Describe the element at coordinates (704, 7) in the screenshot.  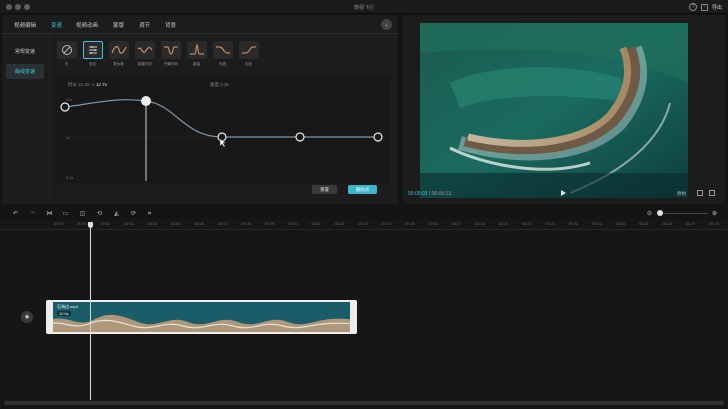
I see `export-icon: ↑` at that location.